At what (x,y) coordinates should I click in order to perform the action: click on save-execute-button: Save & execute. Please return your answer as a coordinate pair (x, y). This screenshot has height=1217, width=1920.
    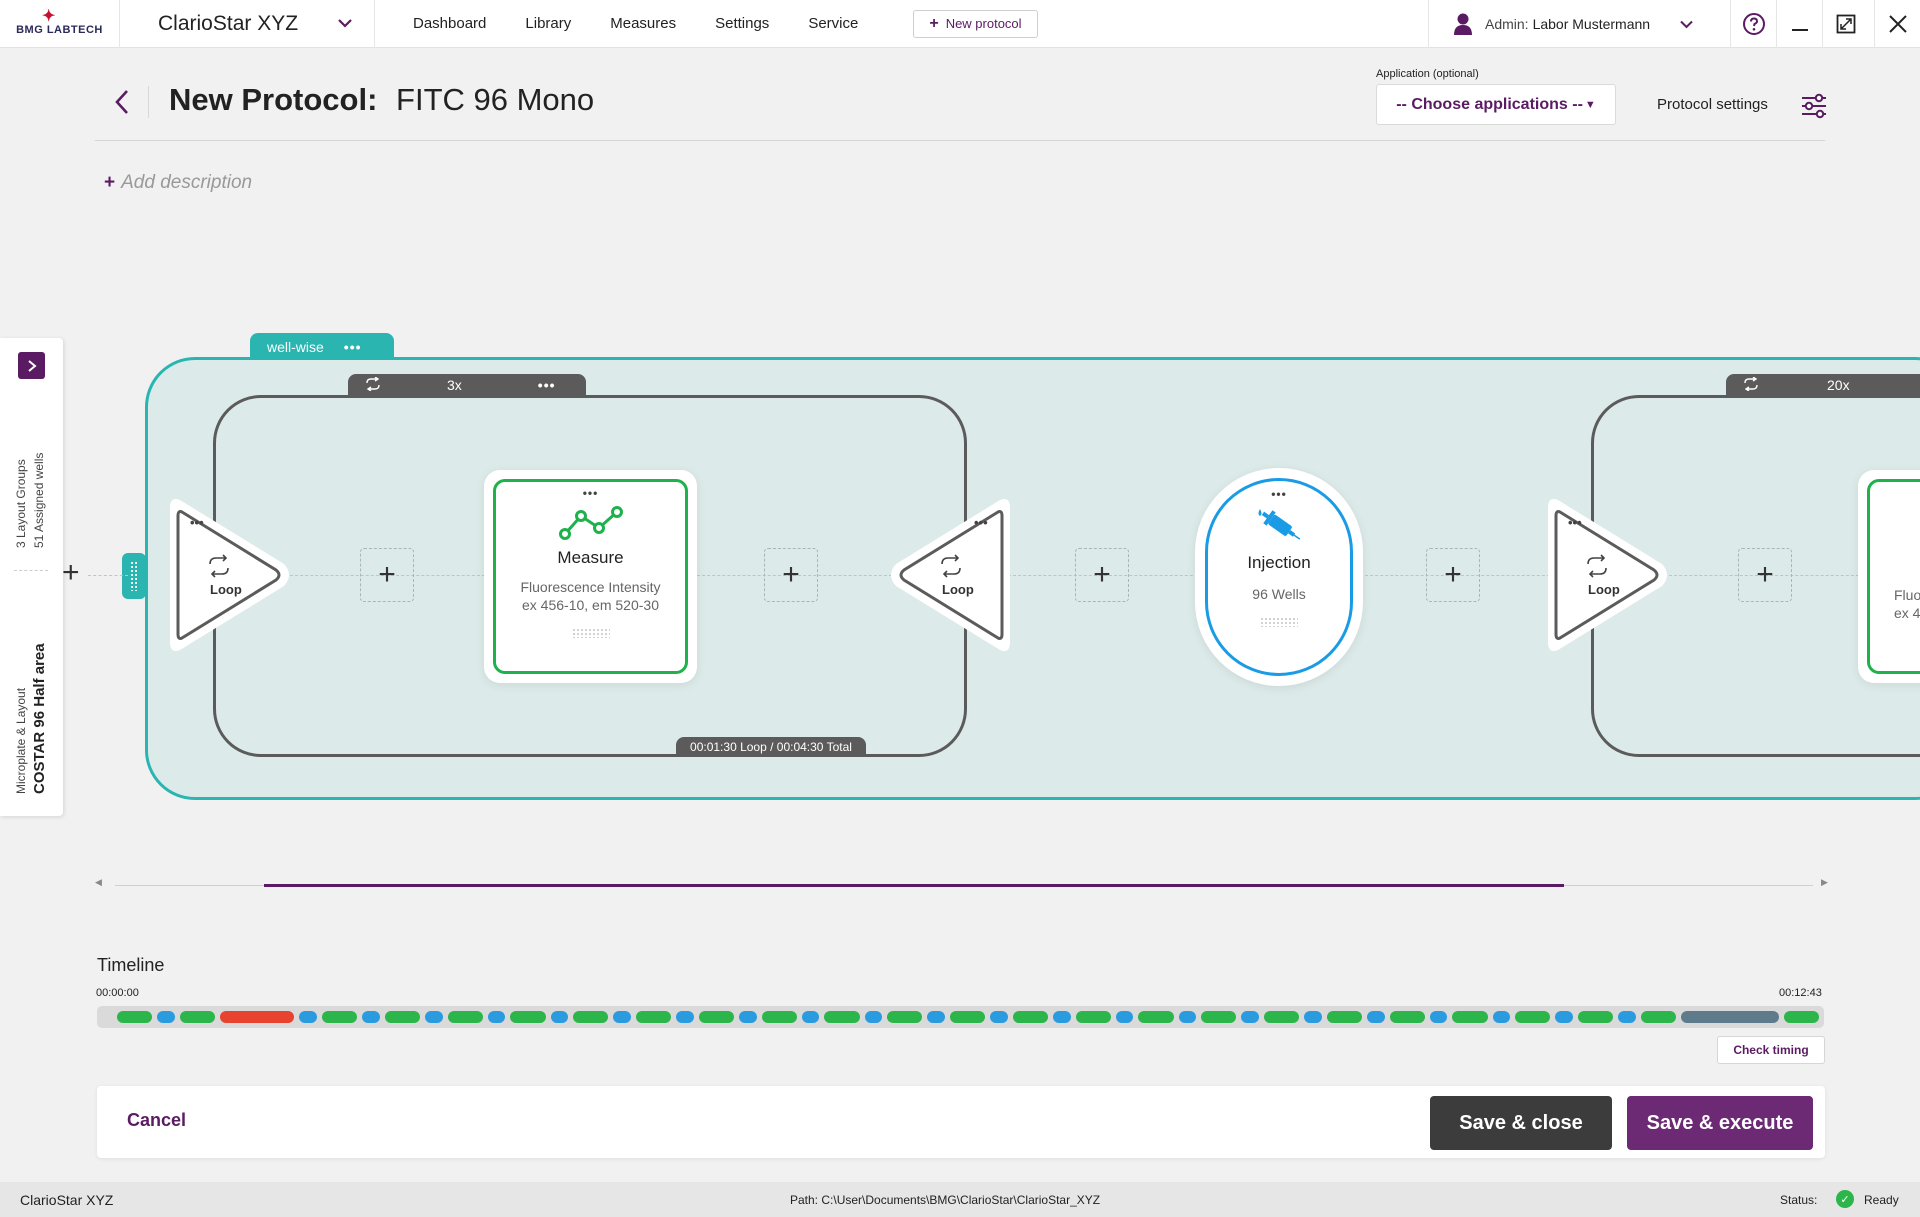
    Looking at the image, I should click on (1720, 1123).